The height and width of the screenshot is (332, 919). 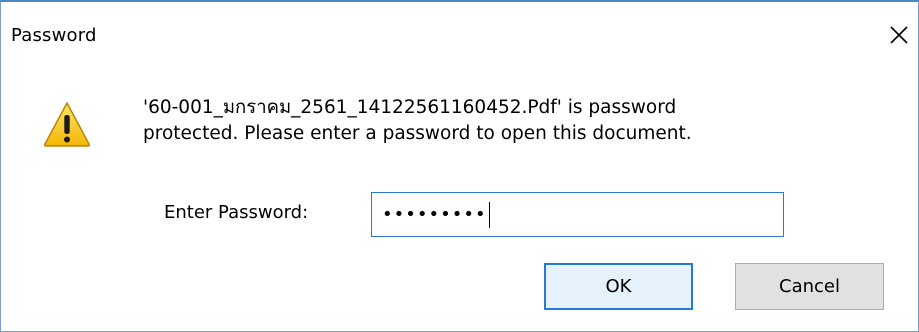 What do you see at coordinates (236, 212) in the screenshot?
I see `password-label: Enter Password:` at bounding box center [236, 212].